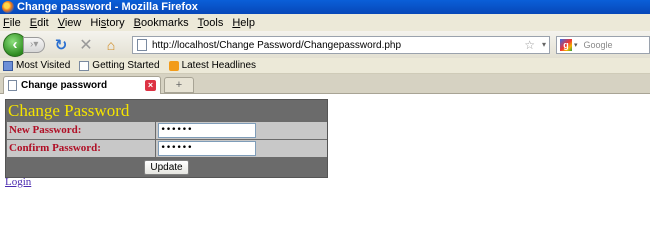  I want to click on forward-arrow-icon: ›▾, so click(34, 44).